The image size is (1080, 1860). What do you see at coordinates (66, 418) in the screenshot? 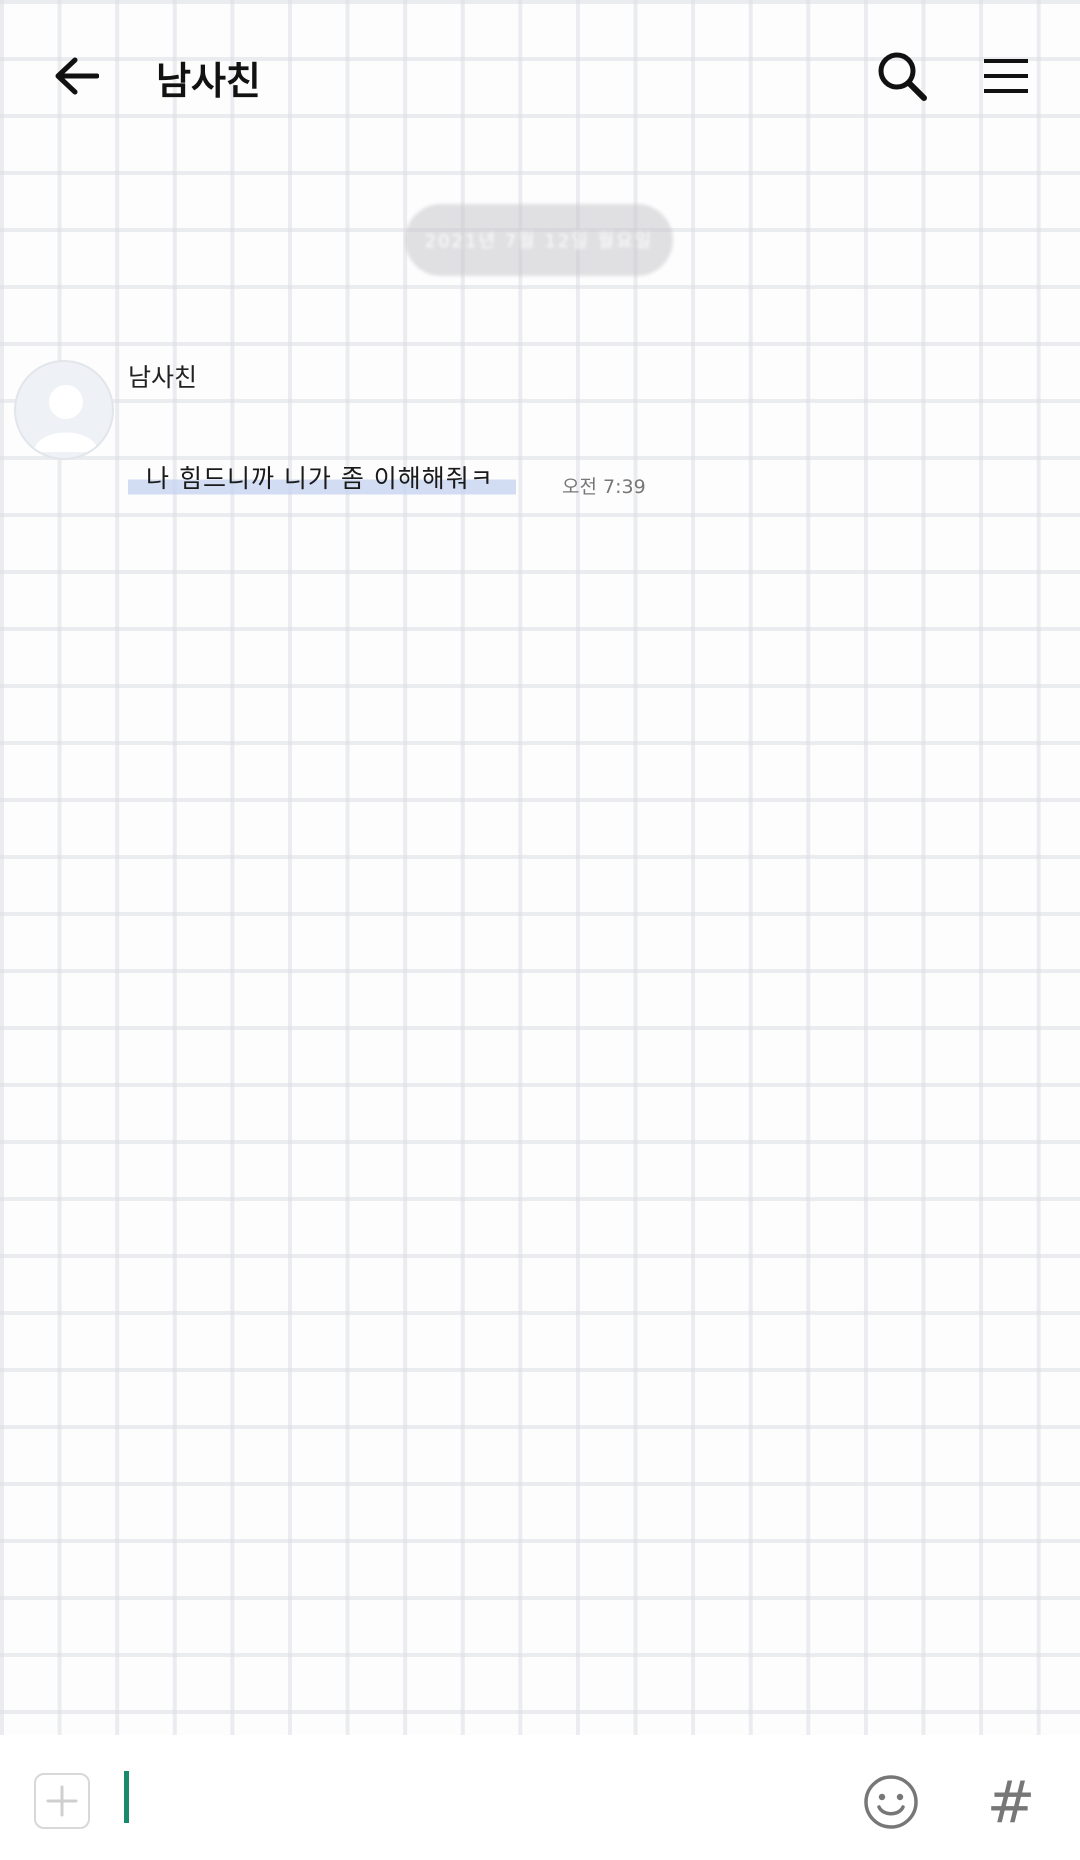
I see `default-avatar-icon` at bounding box center [66, 418].